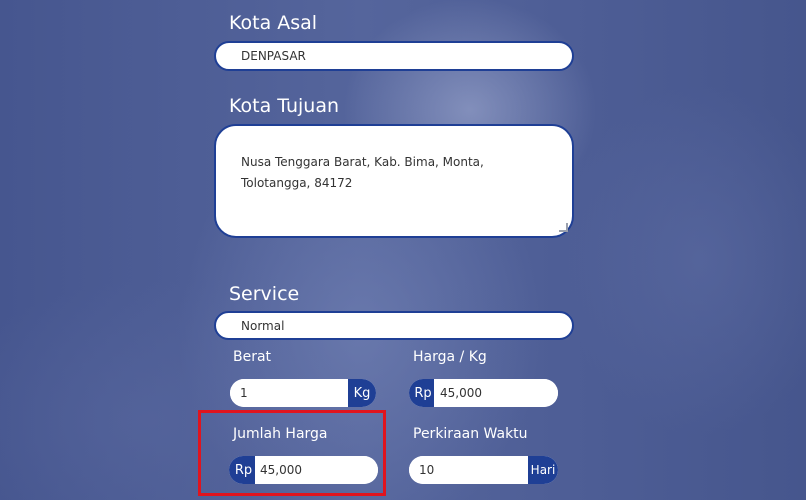 The image size is (806, 500). What do you see at coordinates (273, 23) in the screenshot?
I see `origin-label: Kota Asal` at bounding box center [273, 23].